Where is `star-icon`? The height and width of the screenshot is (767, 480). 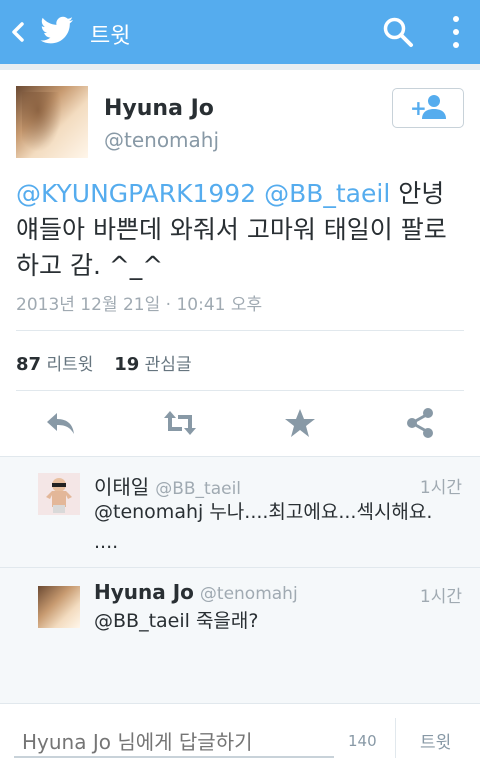 star-icon is located at coordinates (300, 423).